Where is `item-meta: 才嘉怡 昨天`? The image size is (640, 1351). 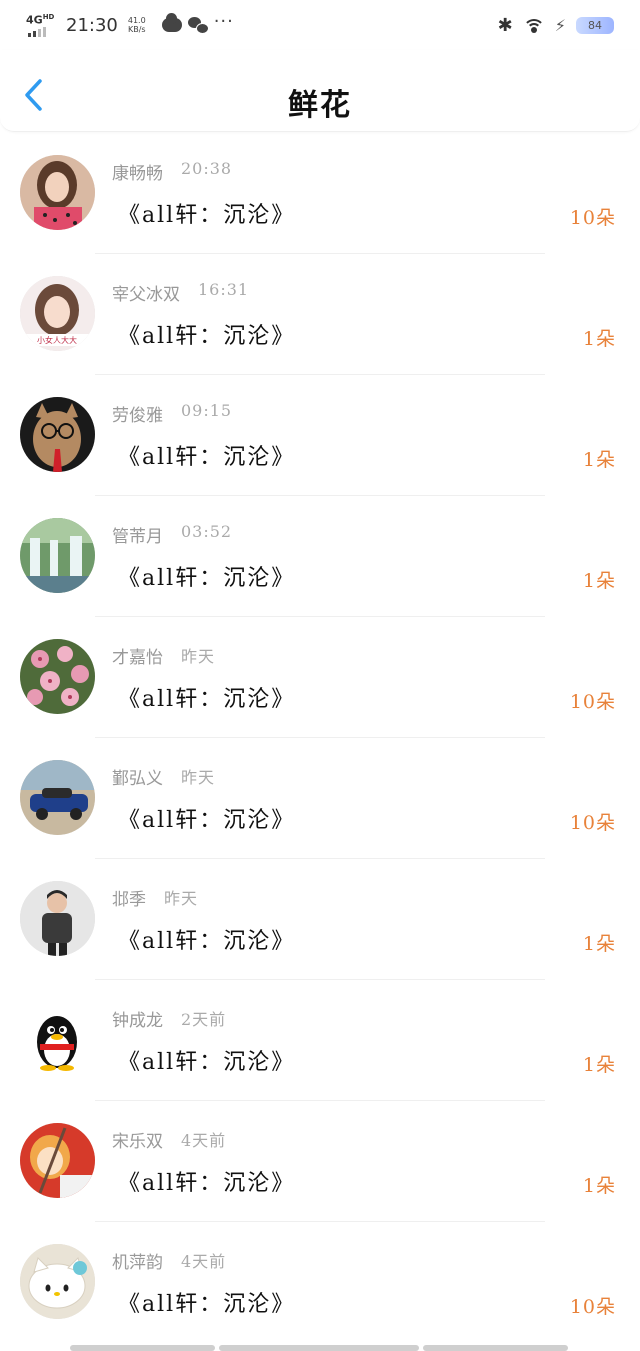
item-meta: 才嘉怡 昨天 is located at coordinates (163, 655).